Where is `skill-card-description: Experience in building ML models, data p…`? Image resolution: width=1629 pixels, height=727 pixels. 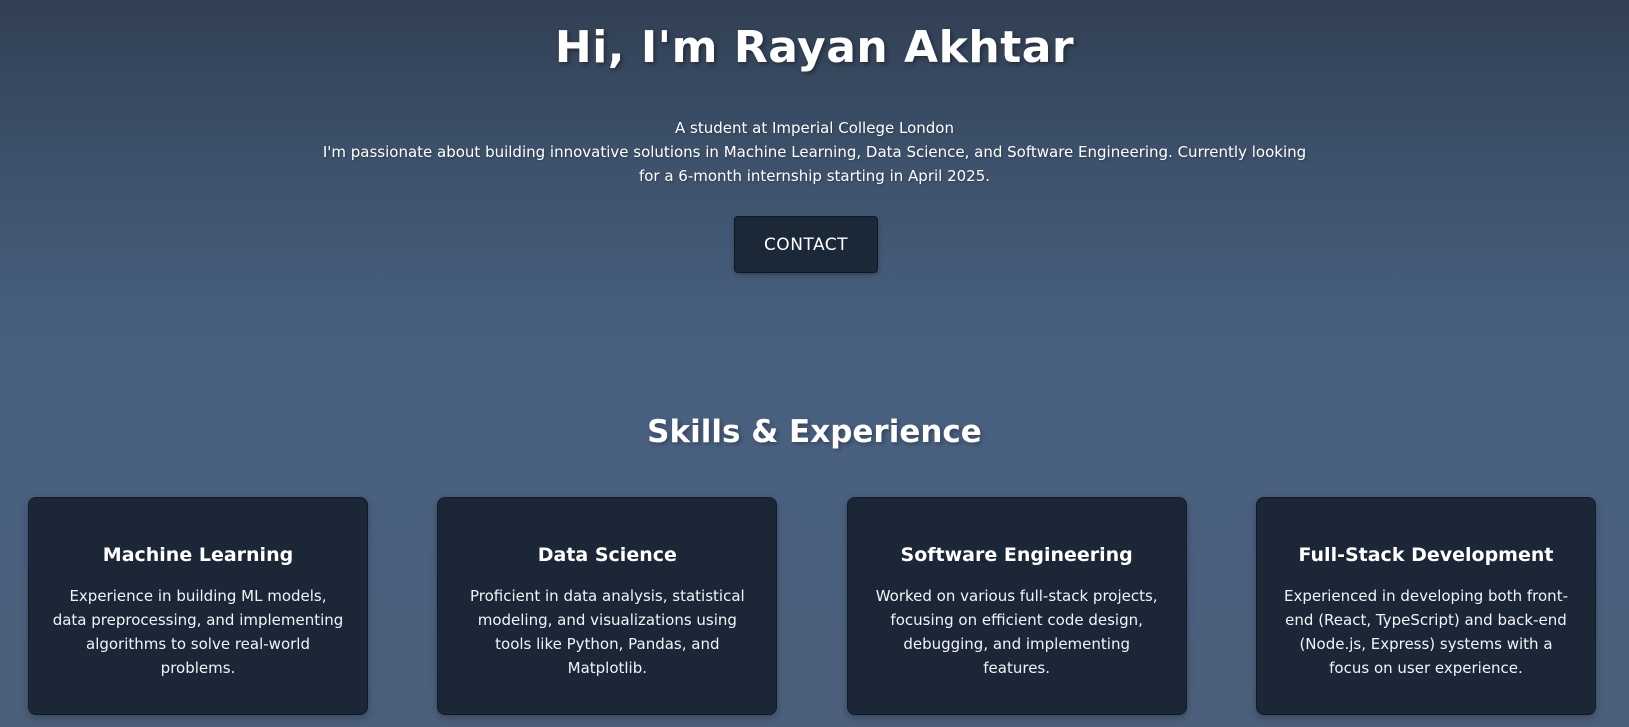
skill-card-description: Experience in building ML models, data p… is located at coordinates (198, 632).